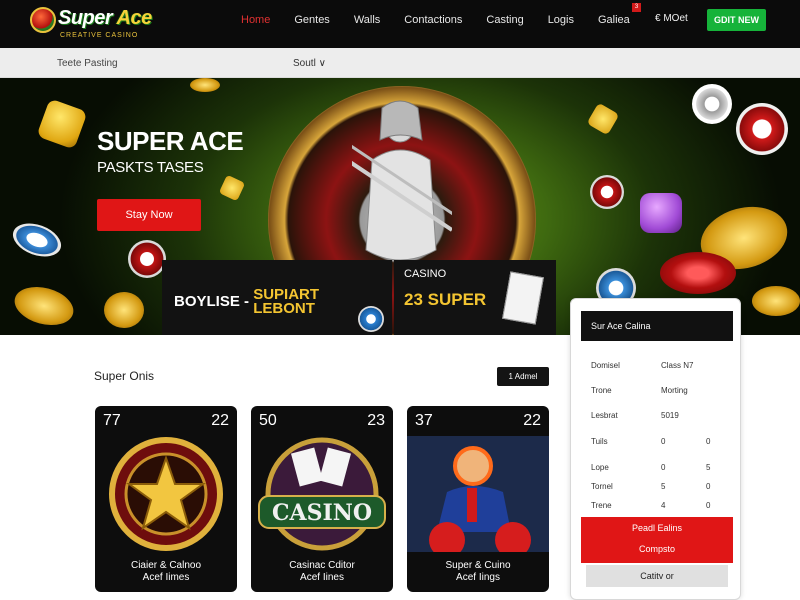  Describe the element at coordinates (663, 505) in the screenshot. I see `panel-row-value: 4` at that location.